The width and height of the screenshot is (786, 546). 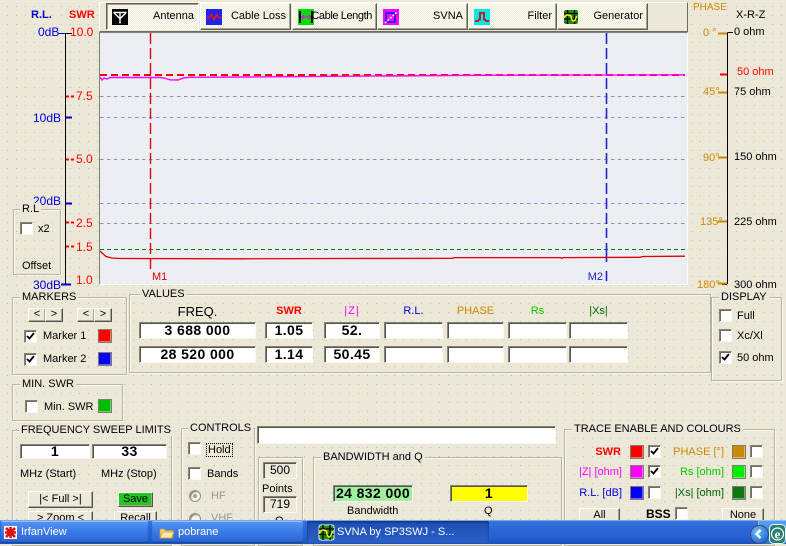 What do you see at coordinates (159, 276) in the screenshot?
I see `svg-text: M1` at bounding box center [159, 276].